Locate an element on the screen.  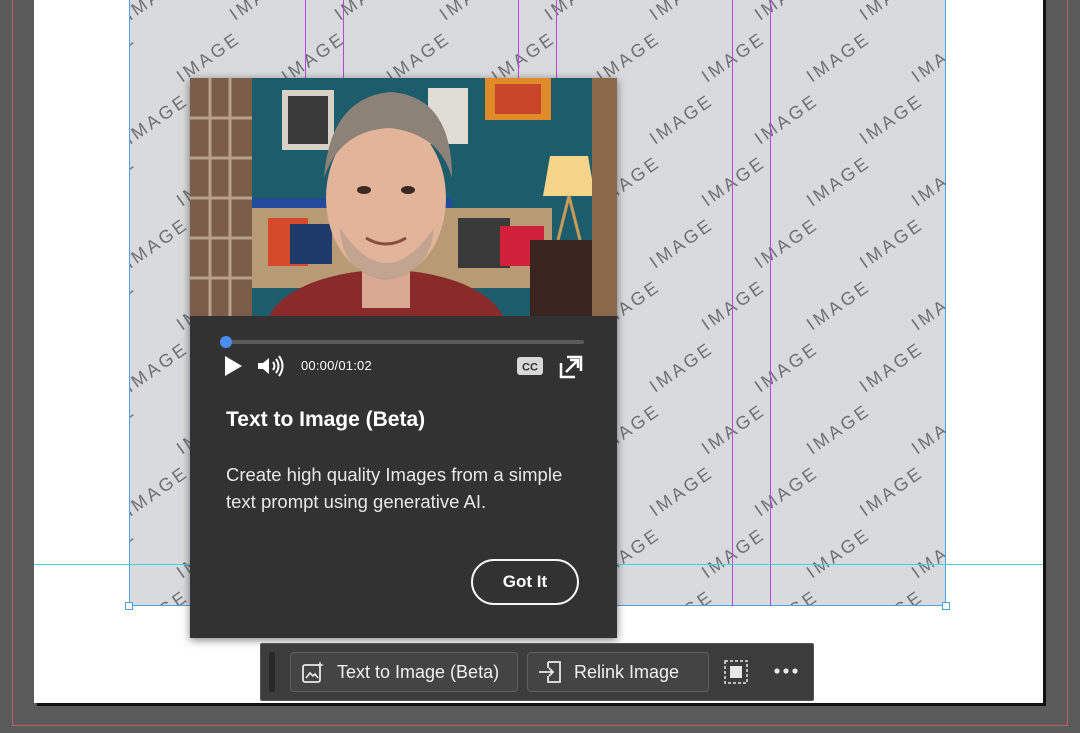
text-to-image-label: Text to Image (Beta) is located at coordinates (418, 671).